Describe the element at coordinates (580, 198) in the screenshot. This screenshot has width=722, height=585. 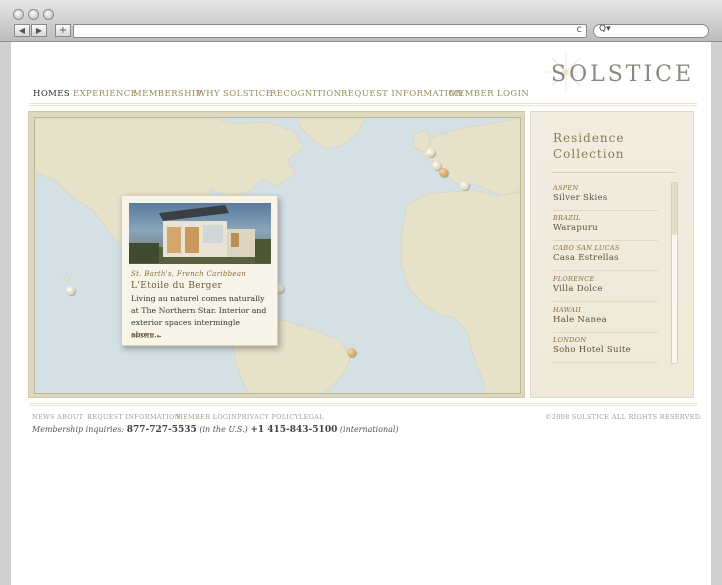
I see `residence-name: Silver Skies` at that location.